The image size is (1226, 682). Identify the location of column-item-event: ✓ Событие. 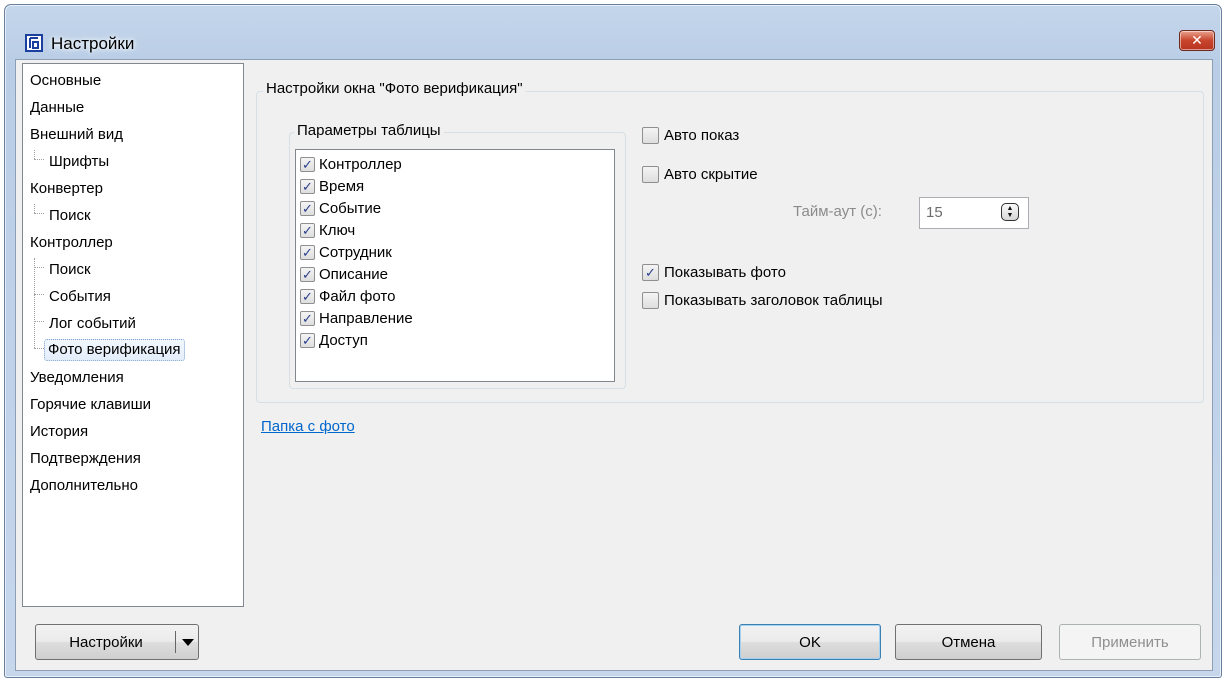
(340, 208).